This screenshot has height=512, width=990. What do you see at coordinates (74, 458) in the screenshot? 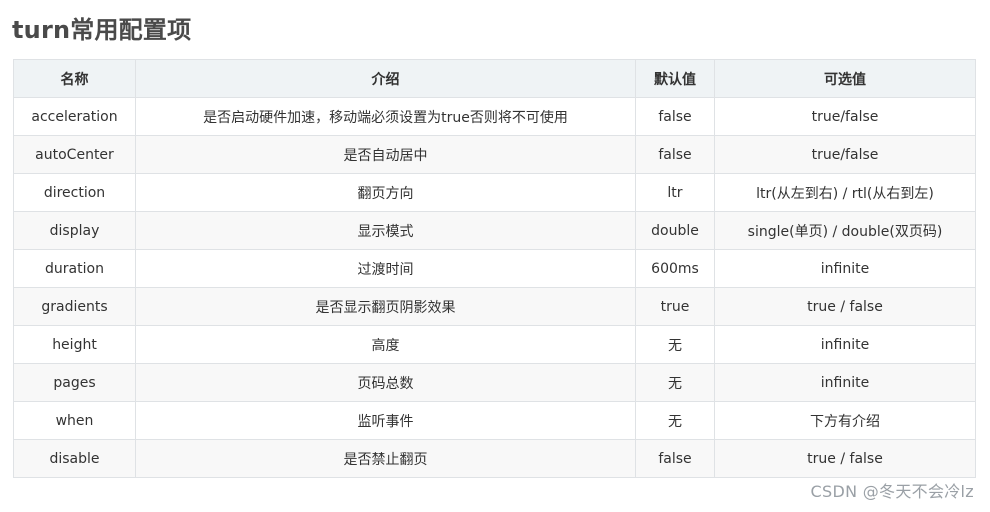
I see `cell-name: disable` at bounding box center [74, 458].